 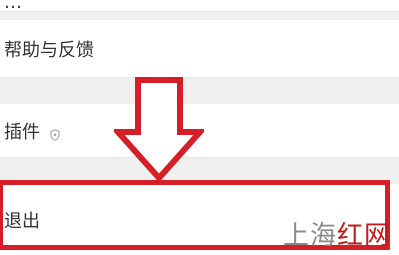 What do you see at coordinates (49, 50) in the screenshot?
I see `menu-item-help-feedback-label: 帮助与反馈` at bounding box center [49, 50].